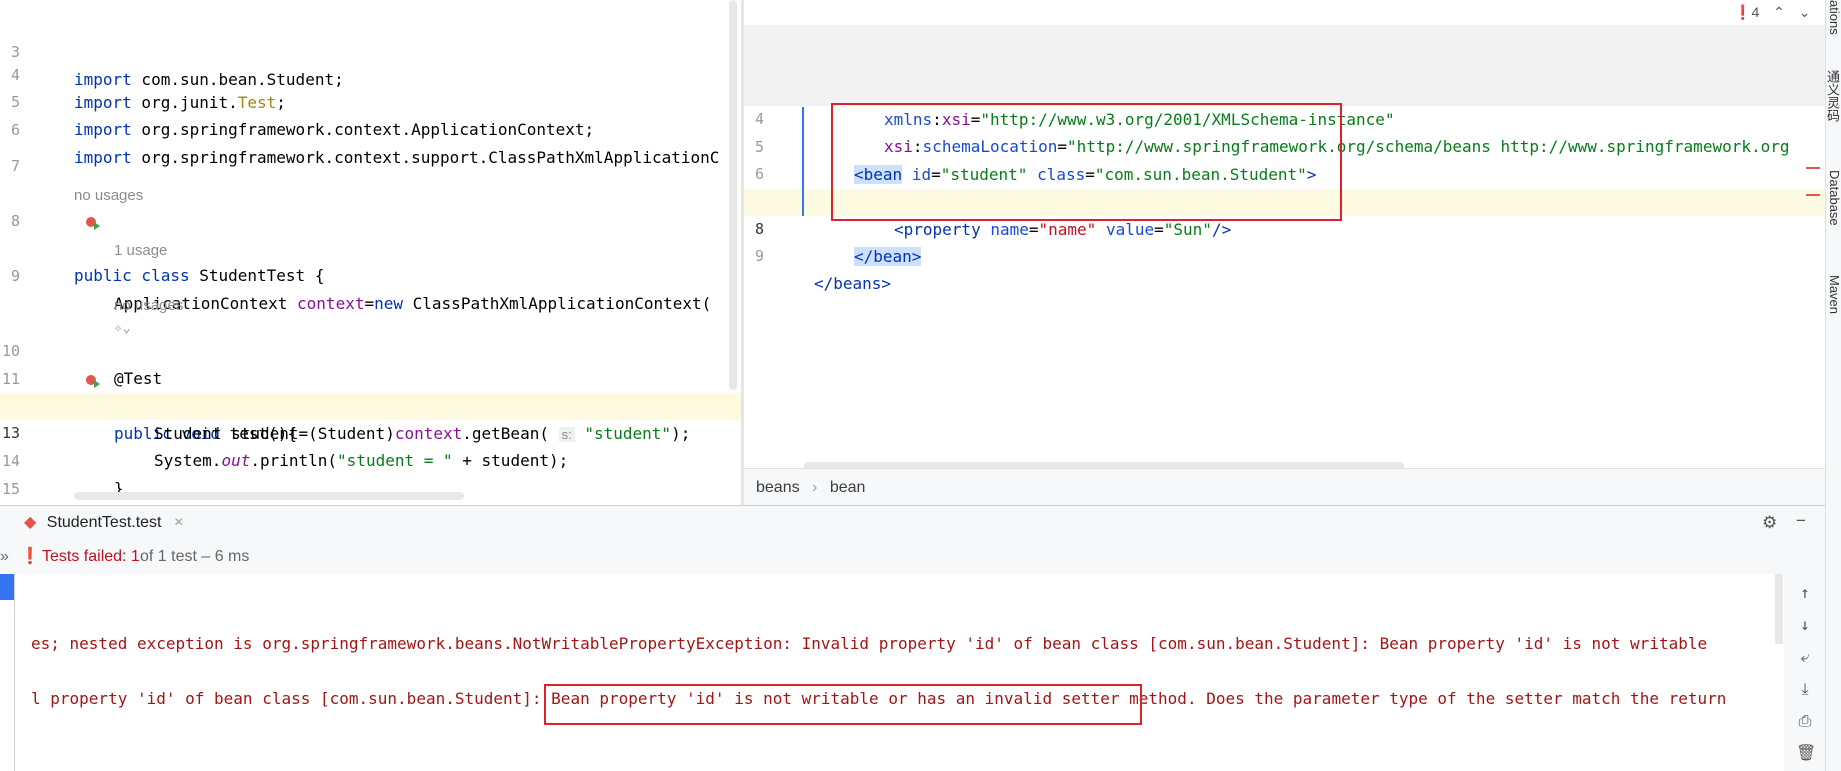 This screenshot has height=771, width=1841. Describe the element at coordinates (1284, 487) in the screenshot. I see `breadcrumb: beans › bean` at that location.